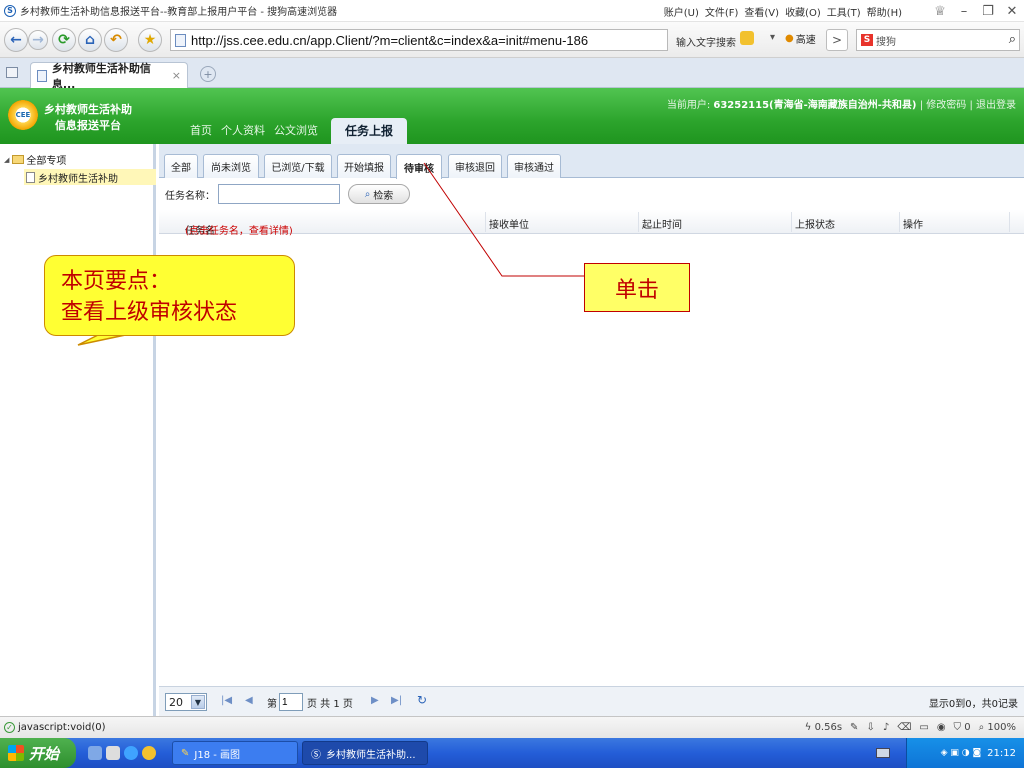  What do you see at coordinates (6, 160) in the screenshot?
I see `expand-icon: ◢` at bounding box center [6, 160].